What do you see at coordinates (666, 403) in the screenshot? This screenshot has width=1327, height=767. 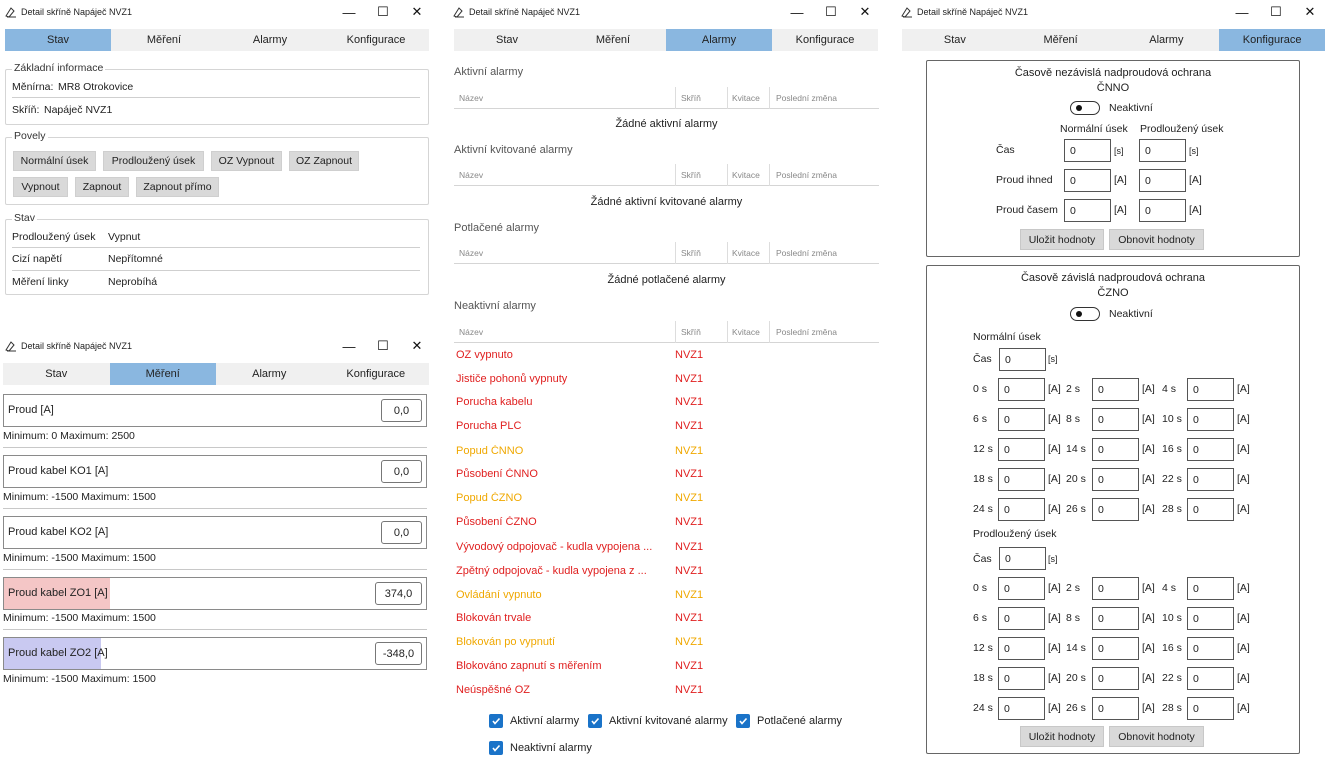 I see `alarm-row: Porucha kabelu NVZ1` at bounding box center [666, 403].